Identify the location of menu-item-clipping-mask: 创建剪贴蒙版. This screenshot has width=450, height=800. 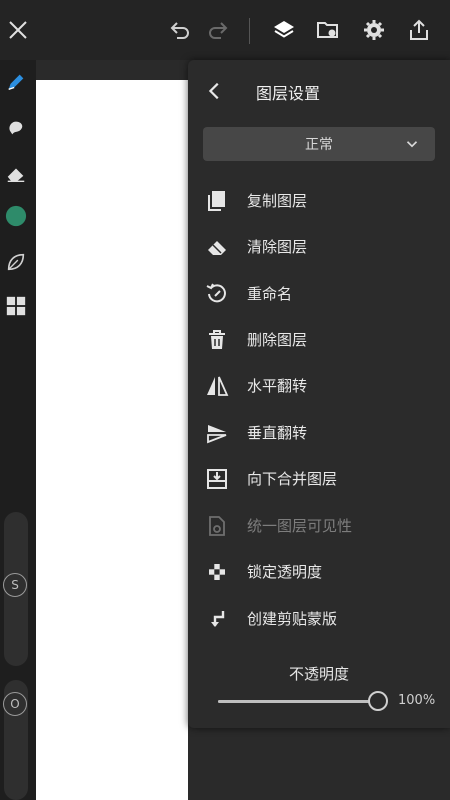
(319, 618).